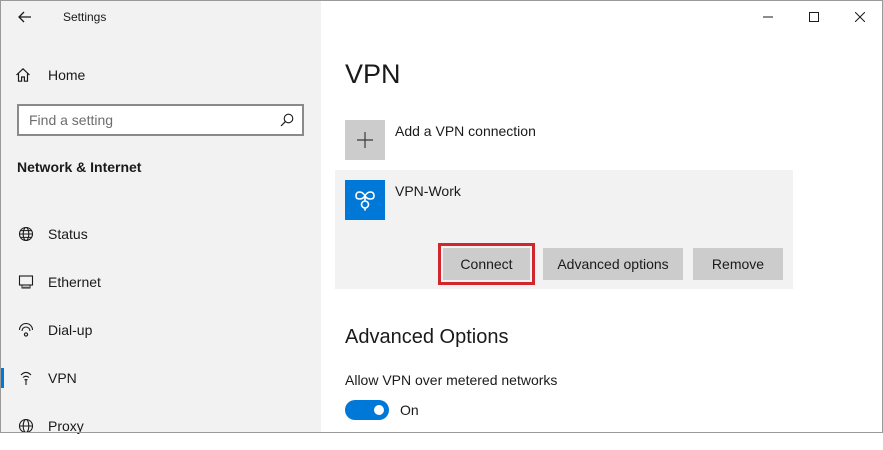 The height and width of the screenshot is (450, 883). Describe the element at coordinates (68, 234) in the screenshot. I see `sidebar-item-label: Status` at that location.